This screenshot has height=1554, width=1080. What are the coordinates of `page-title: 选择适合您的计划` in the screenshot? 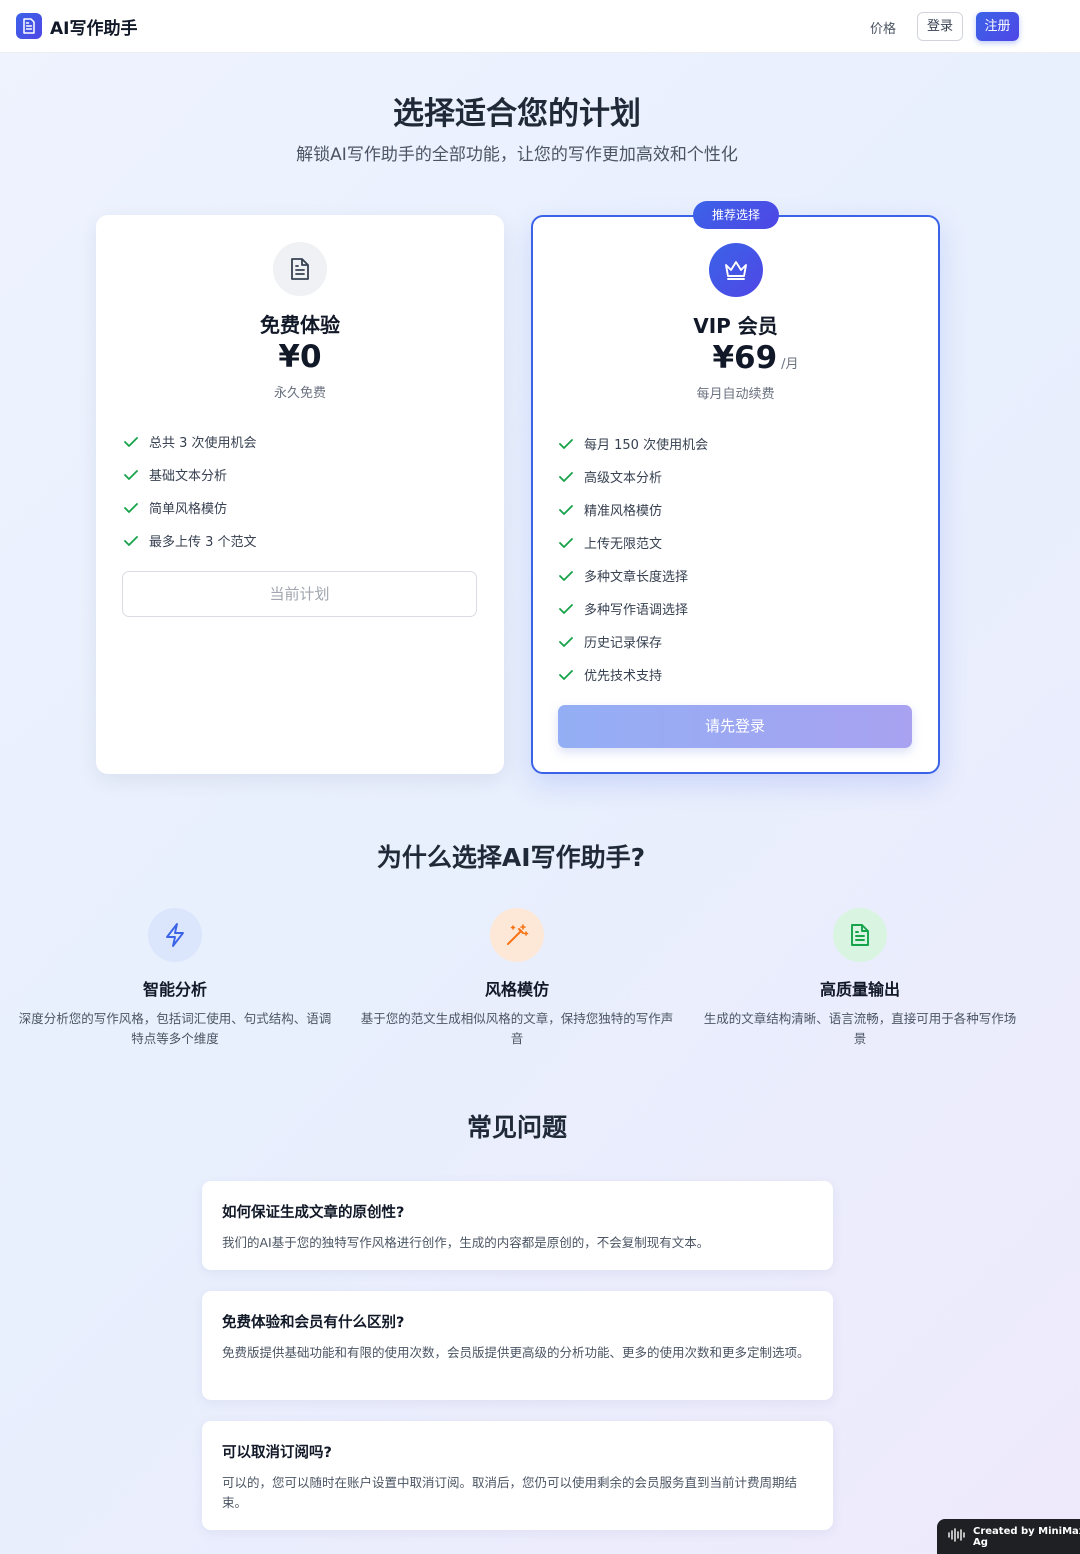 It's located at (517, 114).